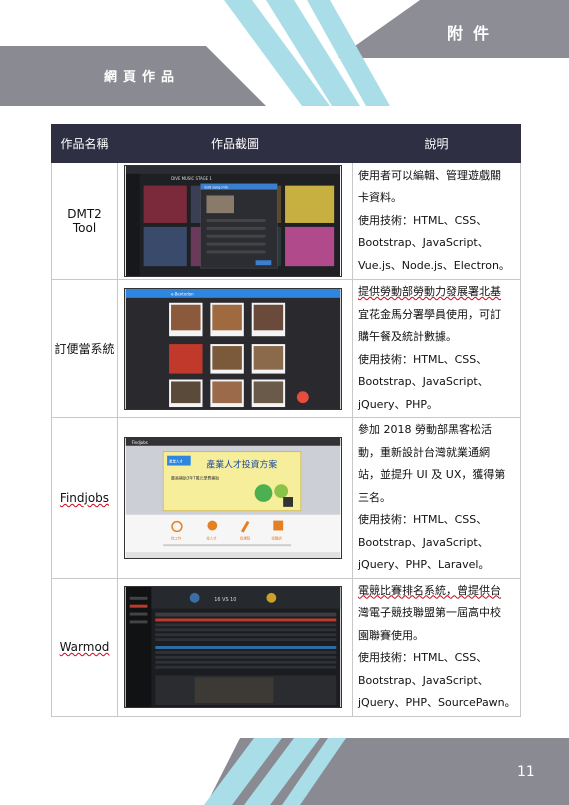 The width and height of the screenshot is (569, 805). What do you see at coordinates (429, 291) in the screenshot?
I see `desc-line: 提供勞動部勞動力發展署北基` at bounding box center [429, 291].